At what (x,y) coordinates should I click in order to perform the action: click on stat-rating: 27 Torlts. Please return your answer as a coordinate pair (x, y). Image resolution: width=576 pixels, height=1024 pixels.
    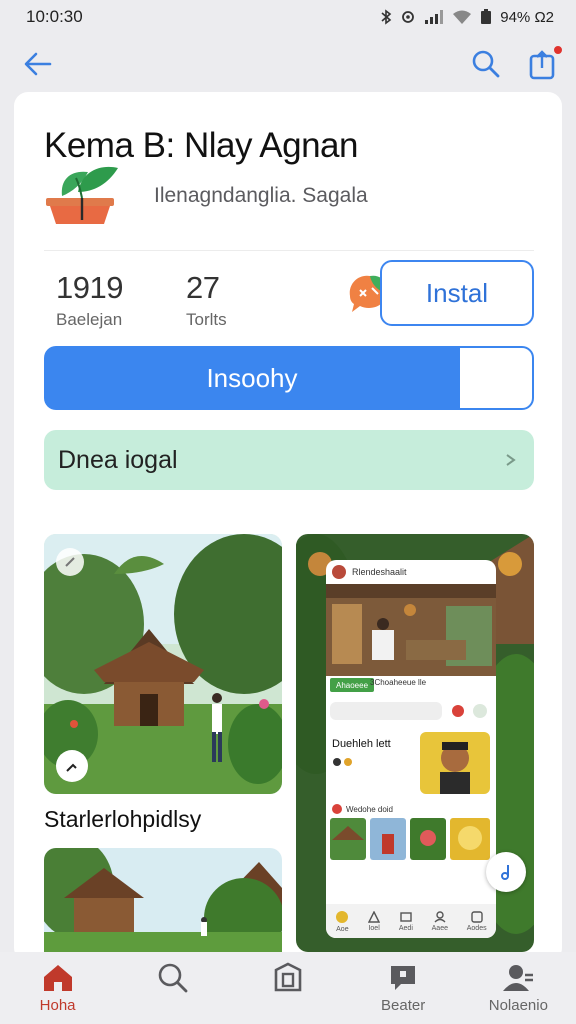
    Looking at the image, I should click on (206, 300).